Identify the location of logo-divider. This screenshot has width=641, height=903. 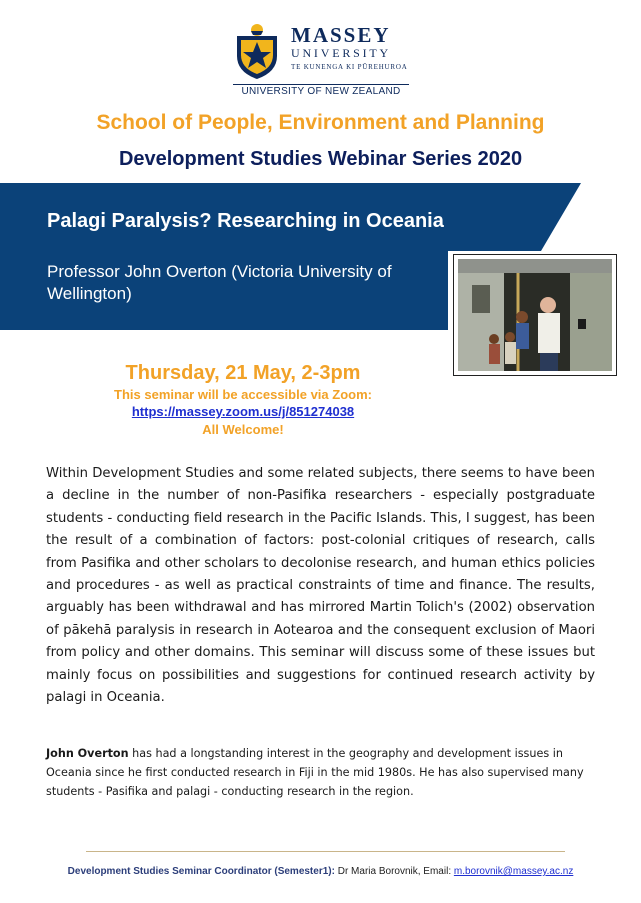
(321, 84).